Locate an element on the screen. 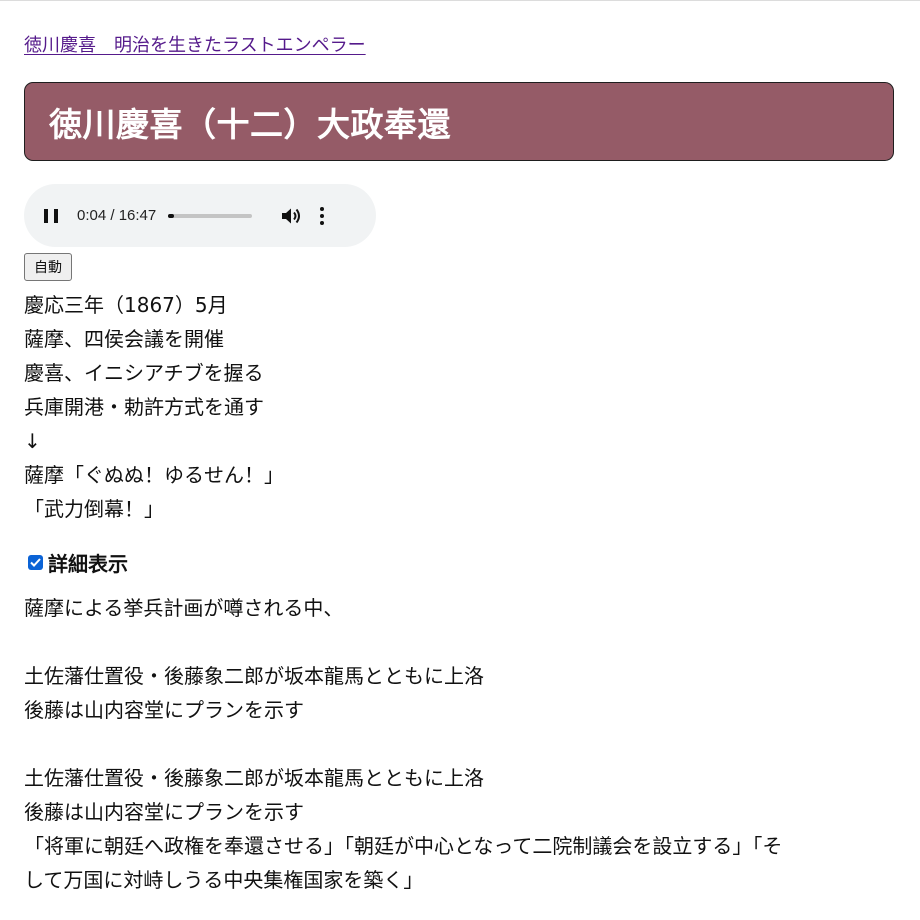 This screenshot has width=920, height=920. volume-icon is located at coordinates (291, 216).